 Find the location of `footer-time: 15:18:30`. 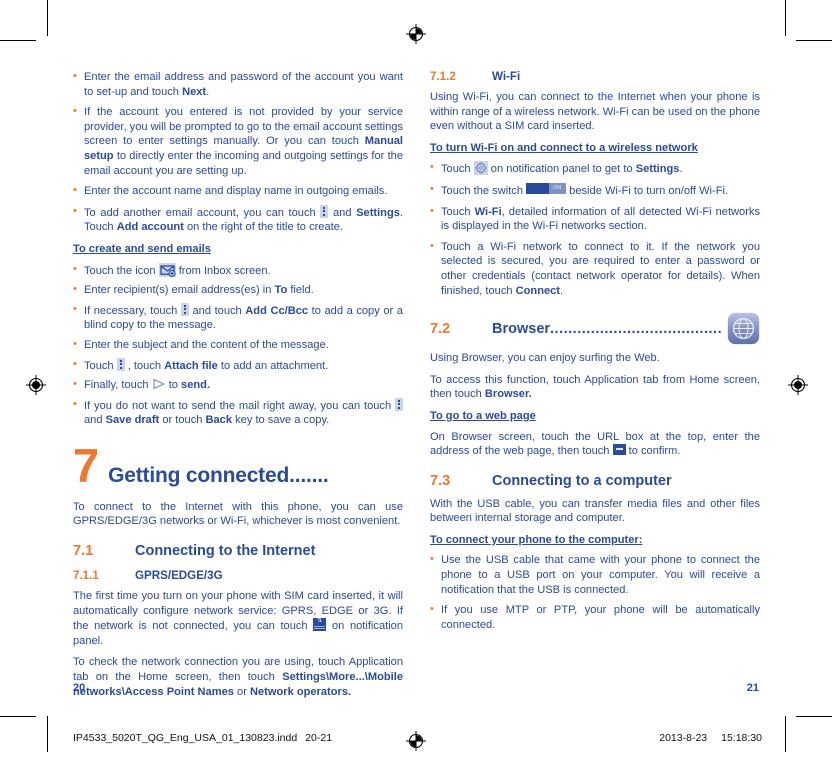

footer-time: 15:18:30 is located at coordinates (741, 738).